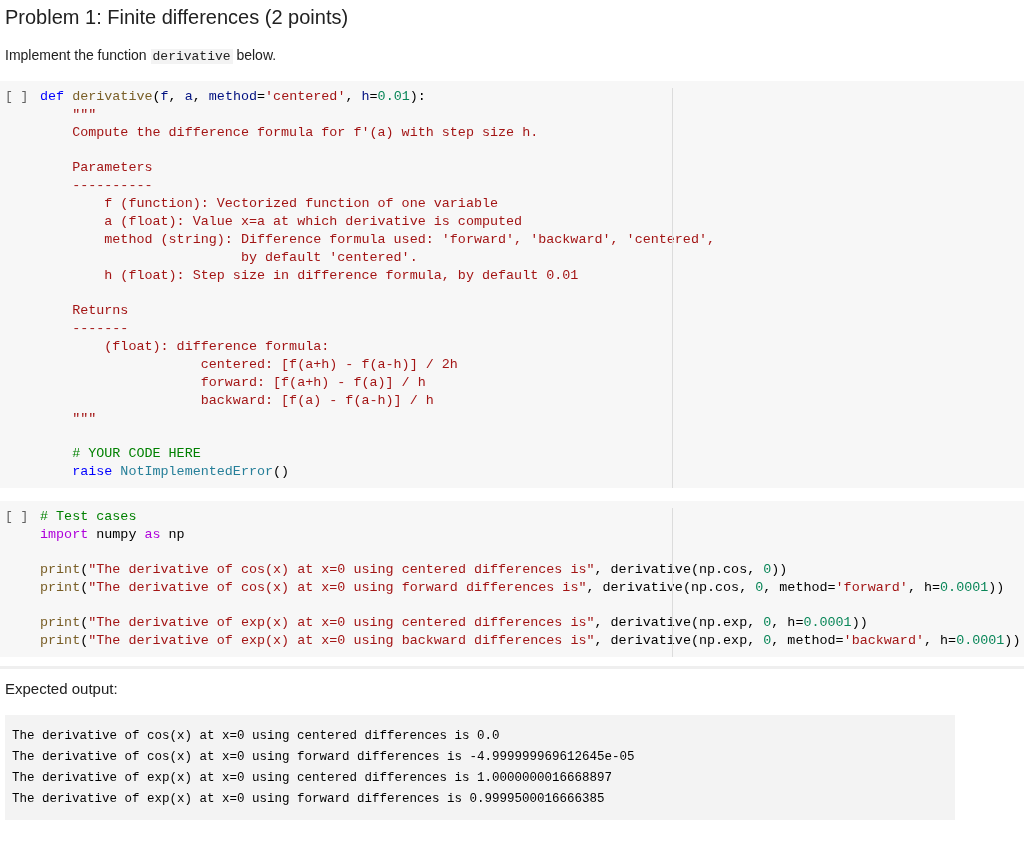  I want to click on code-line: import numpy as np, so click(112, 535).